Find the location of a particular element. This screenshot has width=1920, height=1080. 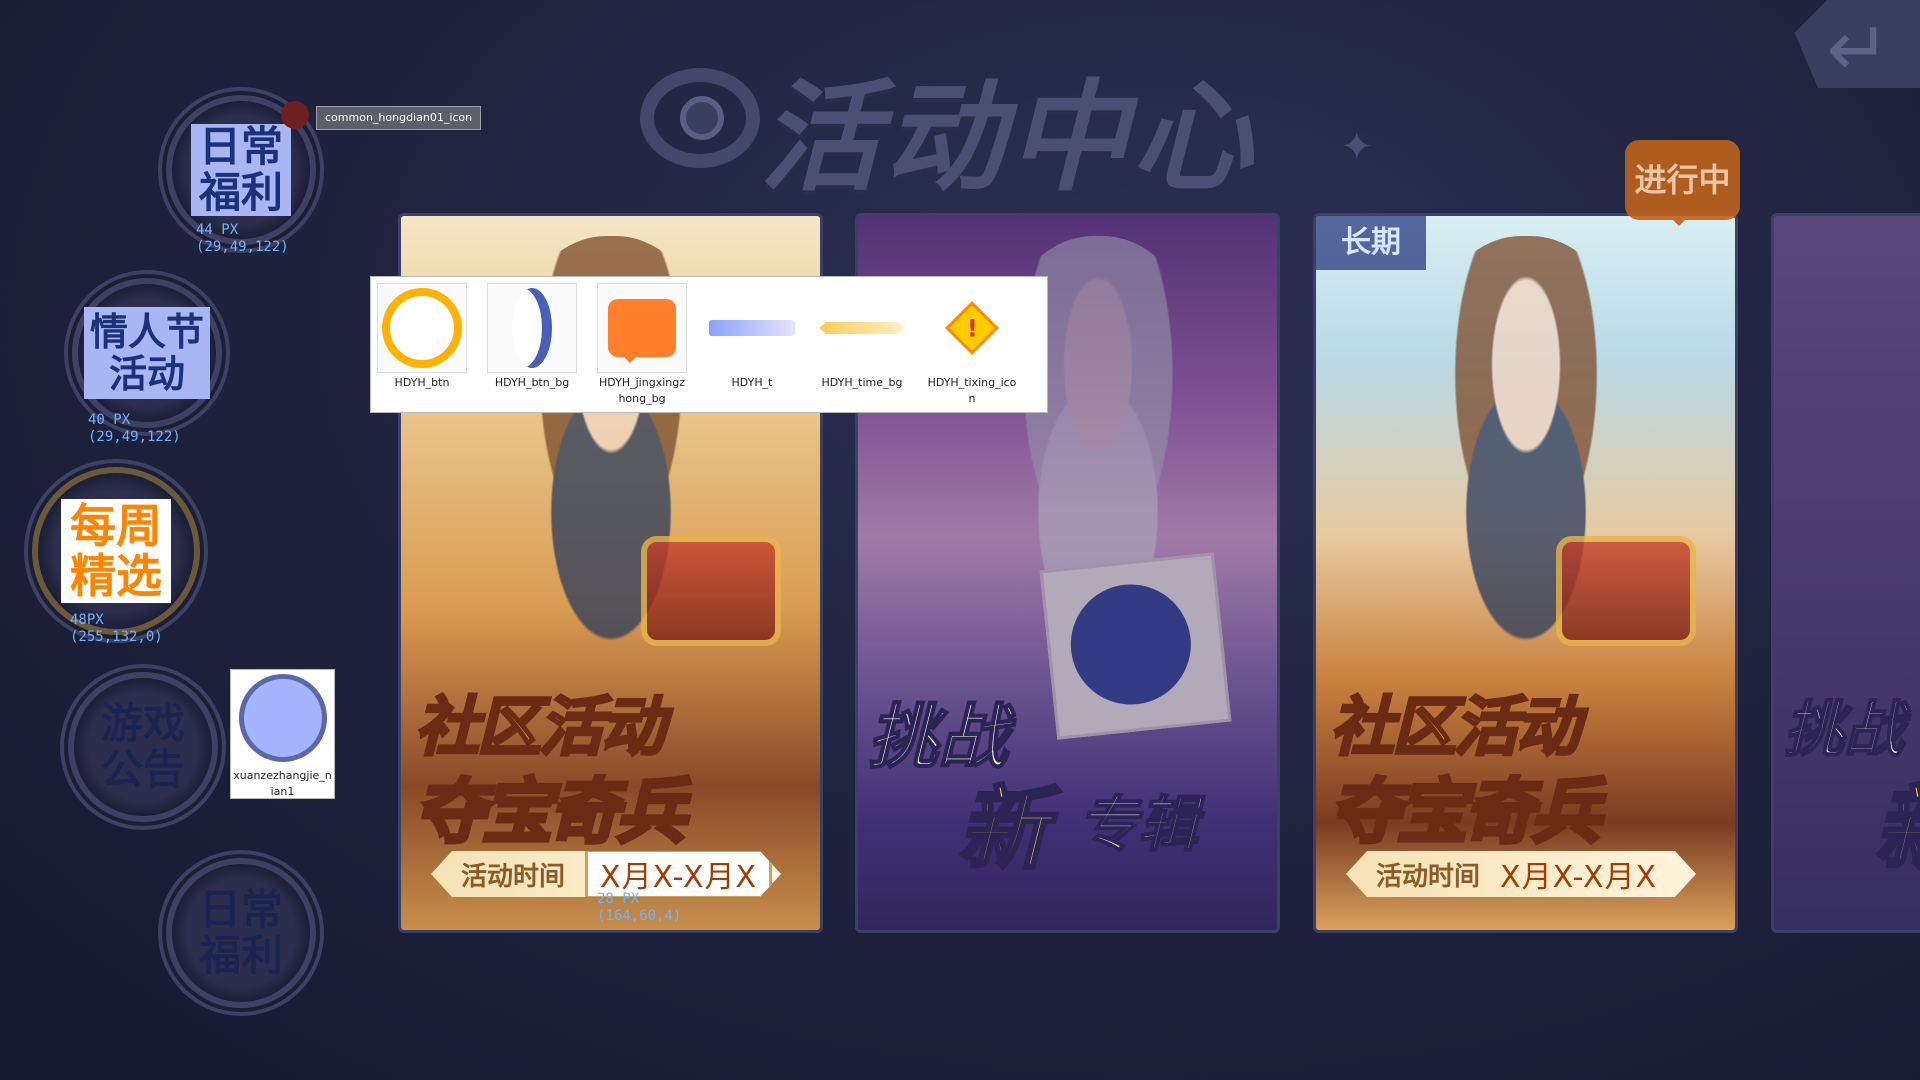

asset-item: HDYH_btn_bg is located at coordinates (532, 337).